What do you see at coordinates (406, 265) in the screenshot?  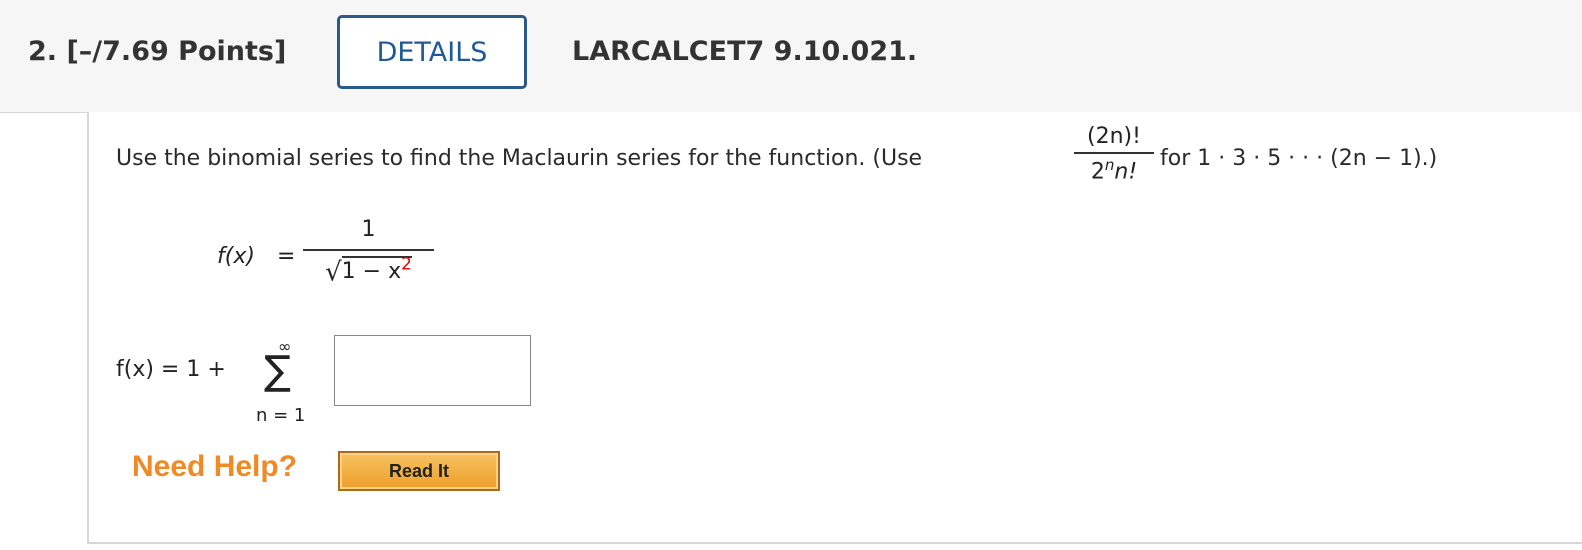 I see `exponent: 2` at bounding box center [406, 265].